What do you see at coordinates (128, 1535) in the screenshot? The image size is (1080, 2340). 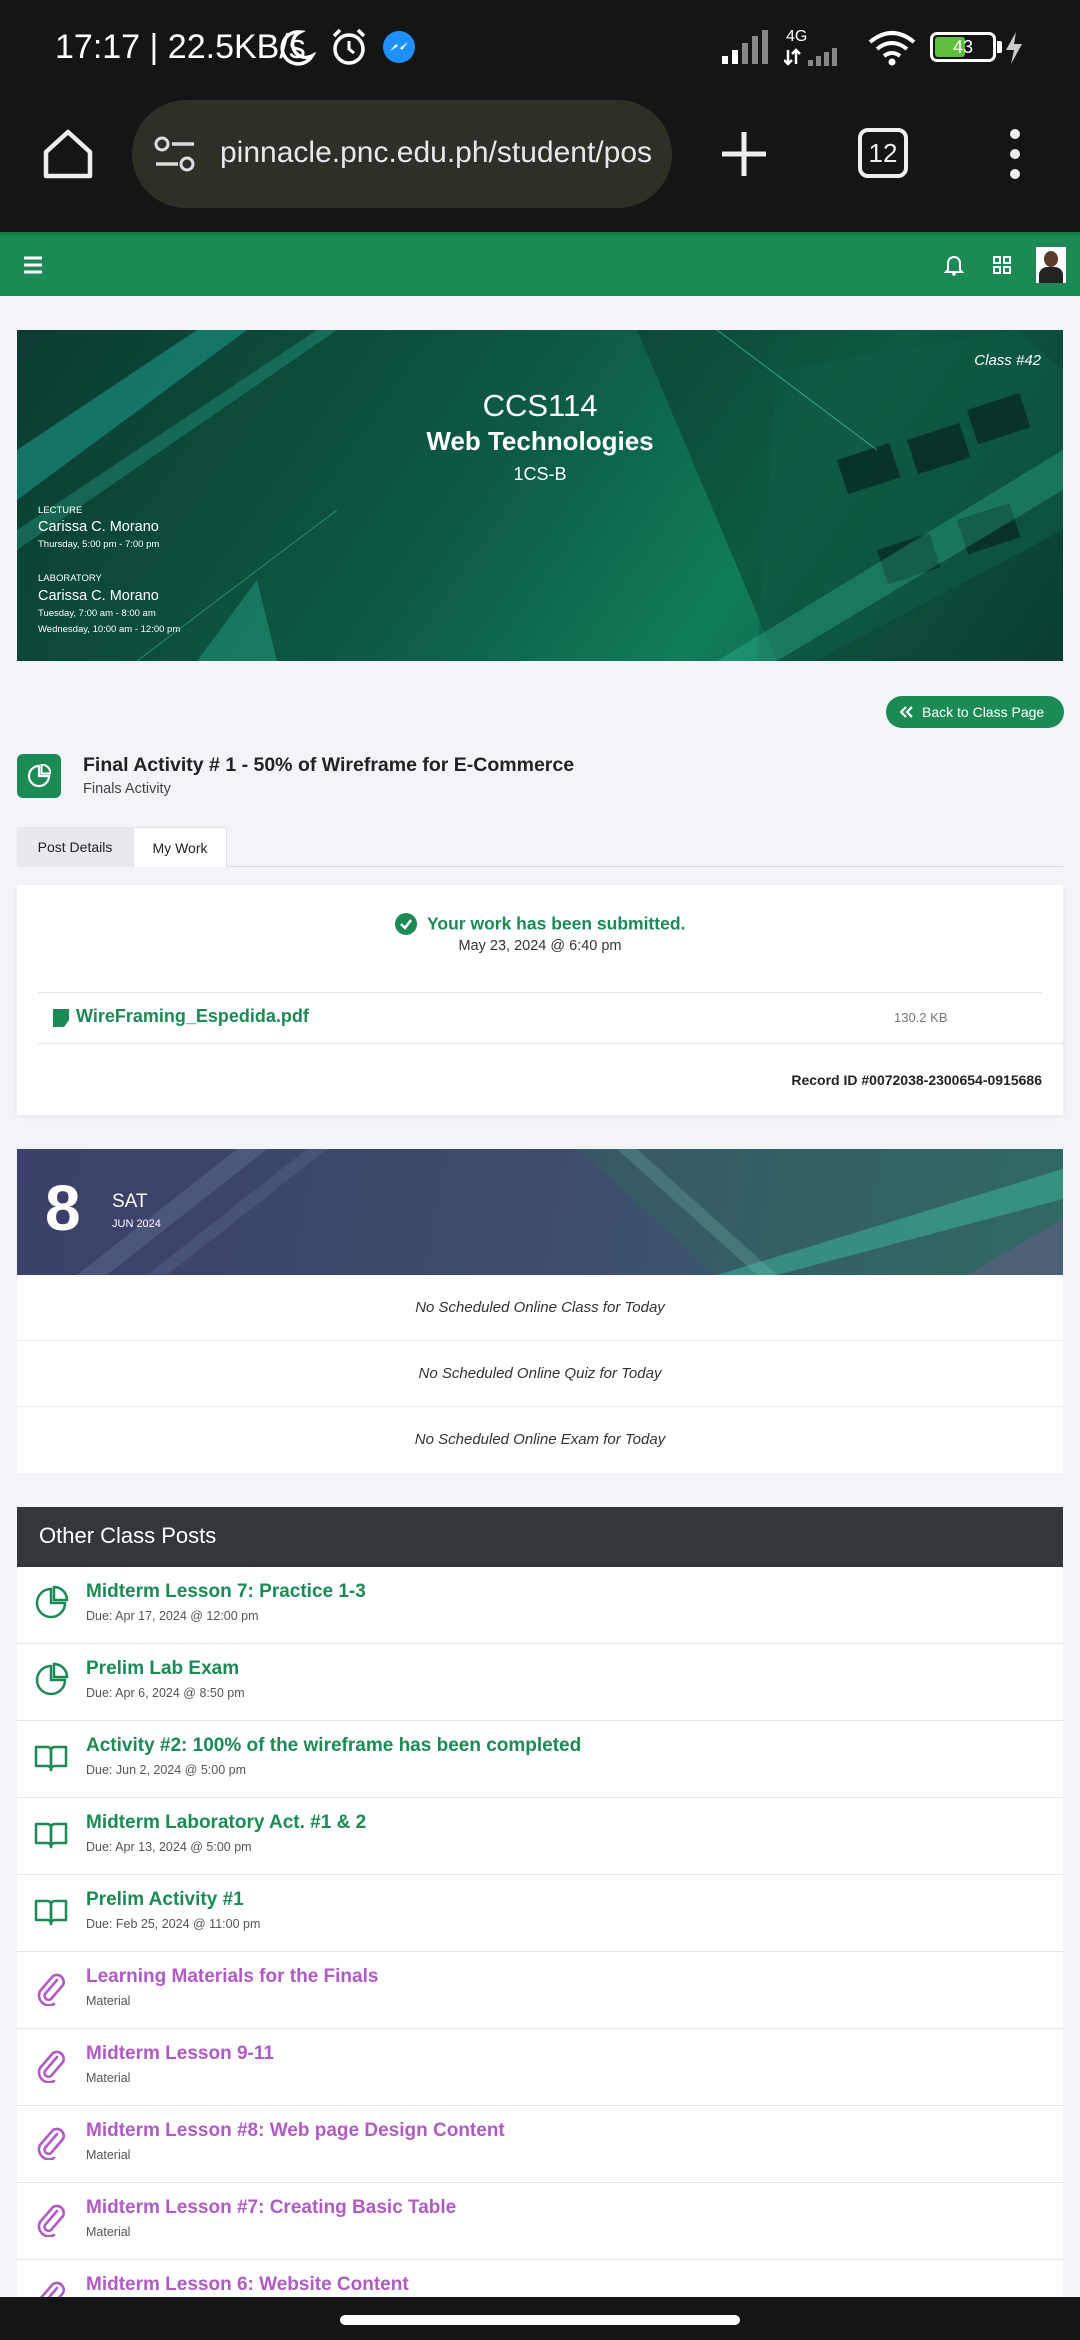 I see `other-posts-heading: Other Class Posts` at bounding box center [128, 1535].